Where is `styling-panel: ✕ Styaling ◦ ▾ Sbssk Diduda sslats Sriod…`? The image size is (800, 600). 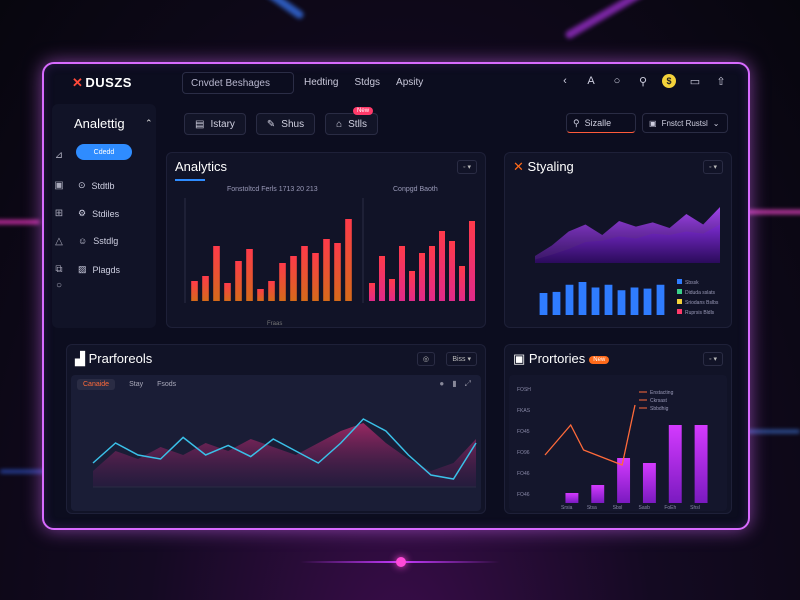 styling-panel: ✕ Styaling ◦ ▾ Sbssk Diduda sslats Sriod… is located at coordinates (618, 240).